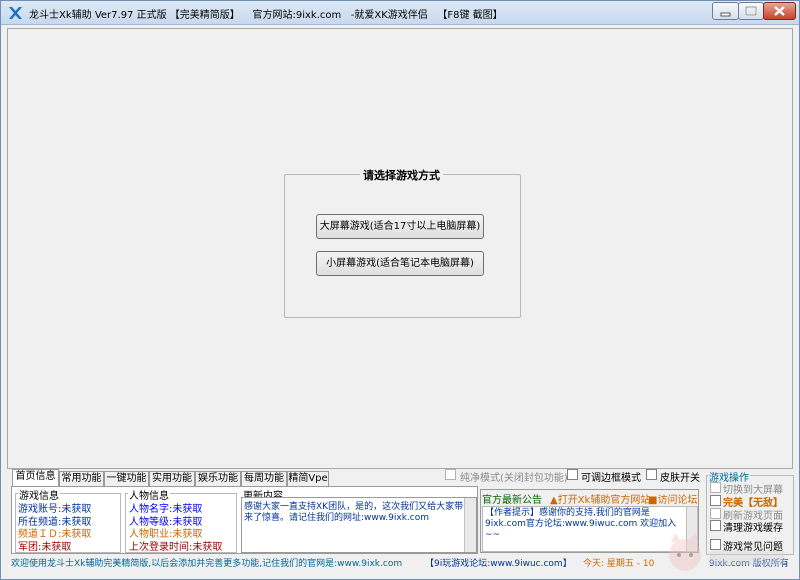 The image size is (800, 580). Describe the element at coordinates (725, 14) in the screenshot. I see `minimize-icon` at that location.